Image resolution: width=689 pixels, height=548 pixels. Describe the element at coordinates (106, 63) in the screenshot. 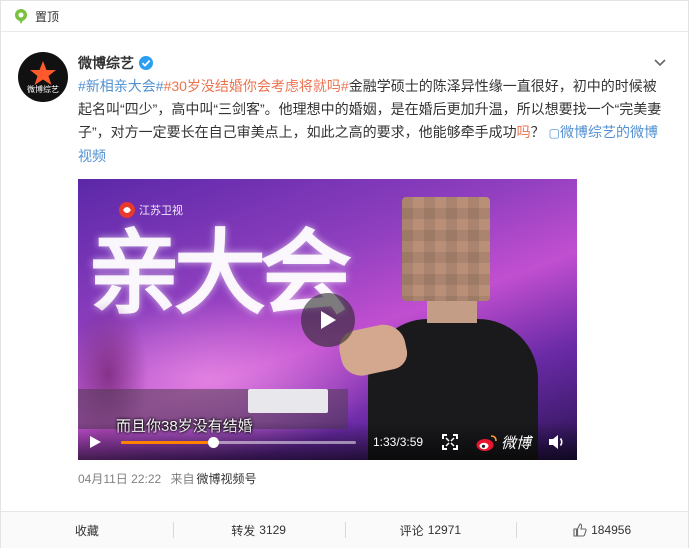

I see `username-text: 微博综艺` at that location.